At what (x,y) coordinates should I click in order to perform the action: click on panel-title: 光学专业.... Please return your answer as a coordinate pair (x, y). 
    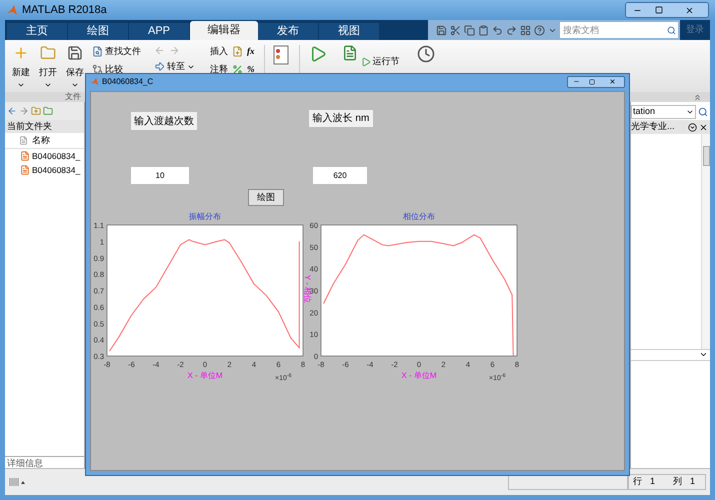
    Looking at the image, I should click on (653, 127).